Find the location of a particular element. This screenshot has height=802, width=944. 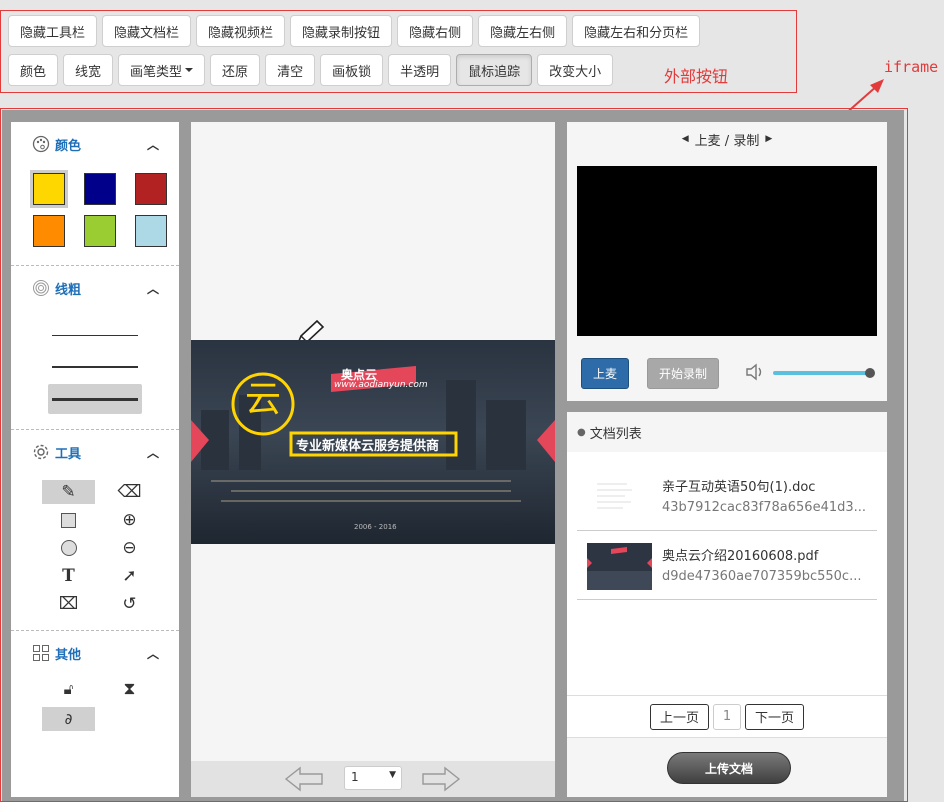

swatch-yellow is located at coordinates (49, 189).